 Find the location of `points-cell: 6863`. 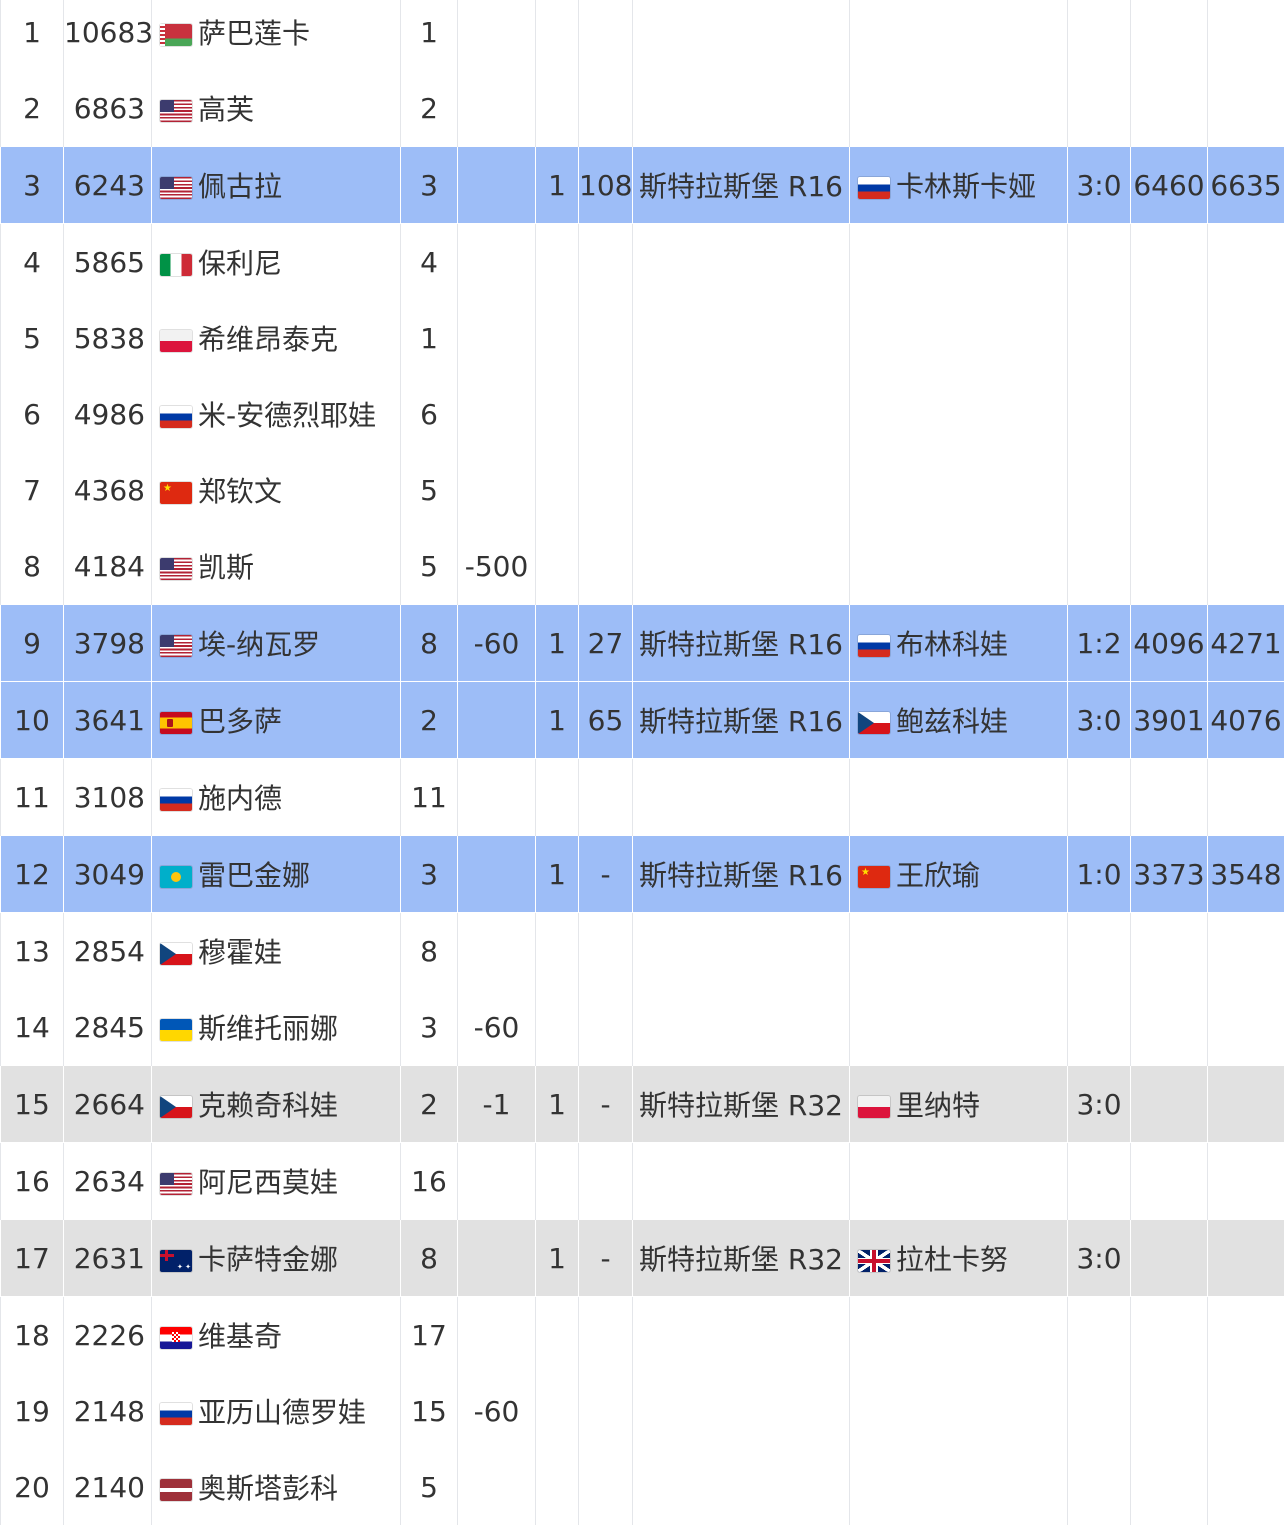

points-cell: 6863 is located at coordinates (108, 108).